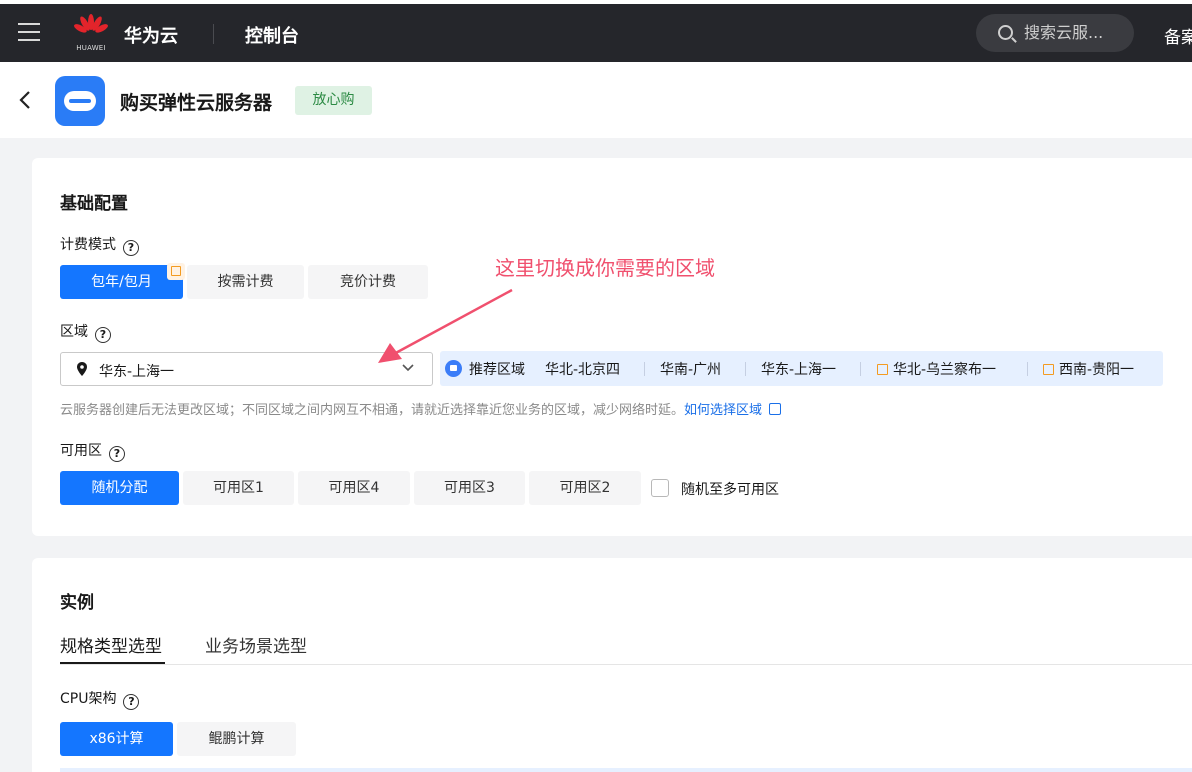 The width and height of the screenshot is (1192, 772). Describe the element at coordinates (82, 369) in the screenshot. I see `location-pin-icon` at that location.